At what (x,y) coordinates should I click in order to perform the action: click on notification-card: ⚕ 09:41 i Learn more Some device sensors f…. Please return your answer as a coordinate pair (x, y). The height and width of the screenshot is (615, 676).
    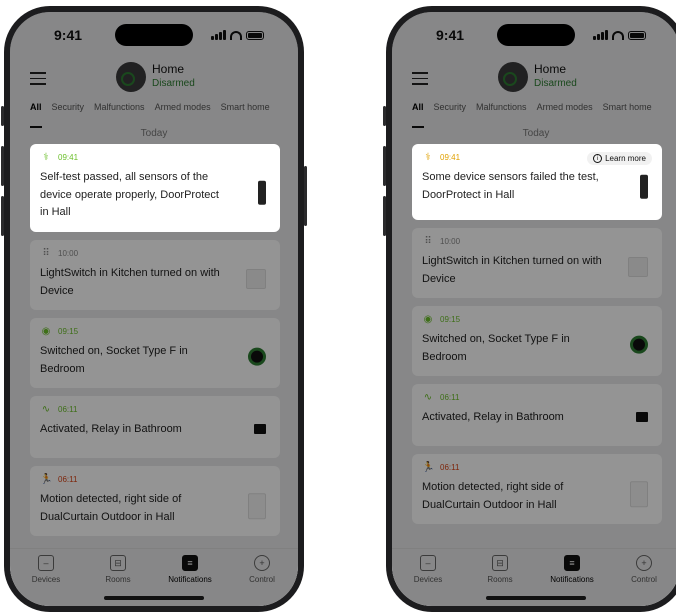
    Looking at the image, I should click on (537, 182).